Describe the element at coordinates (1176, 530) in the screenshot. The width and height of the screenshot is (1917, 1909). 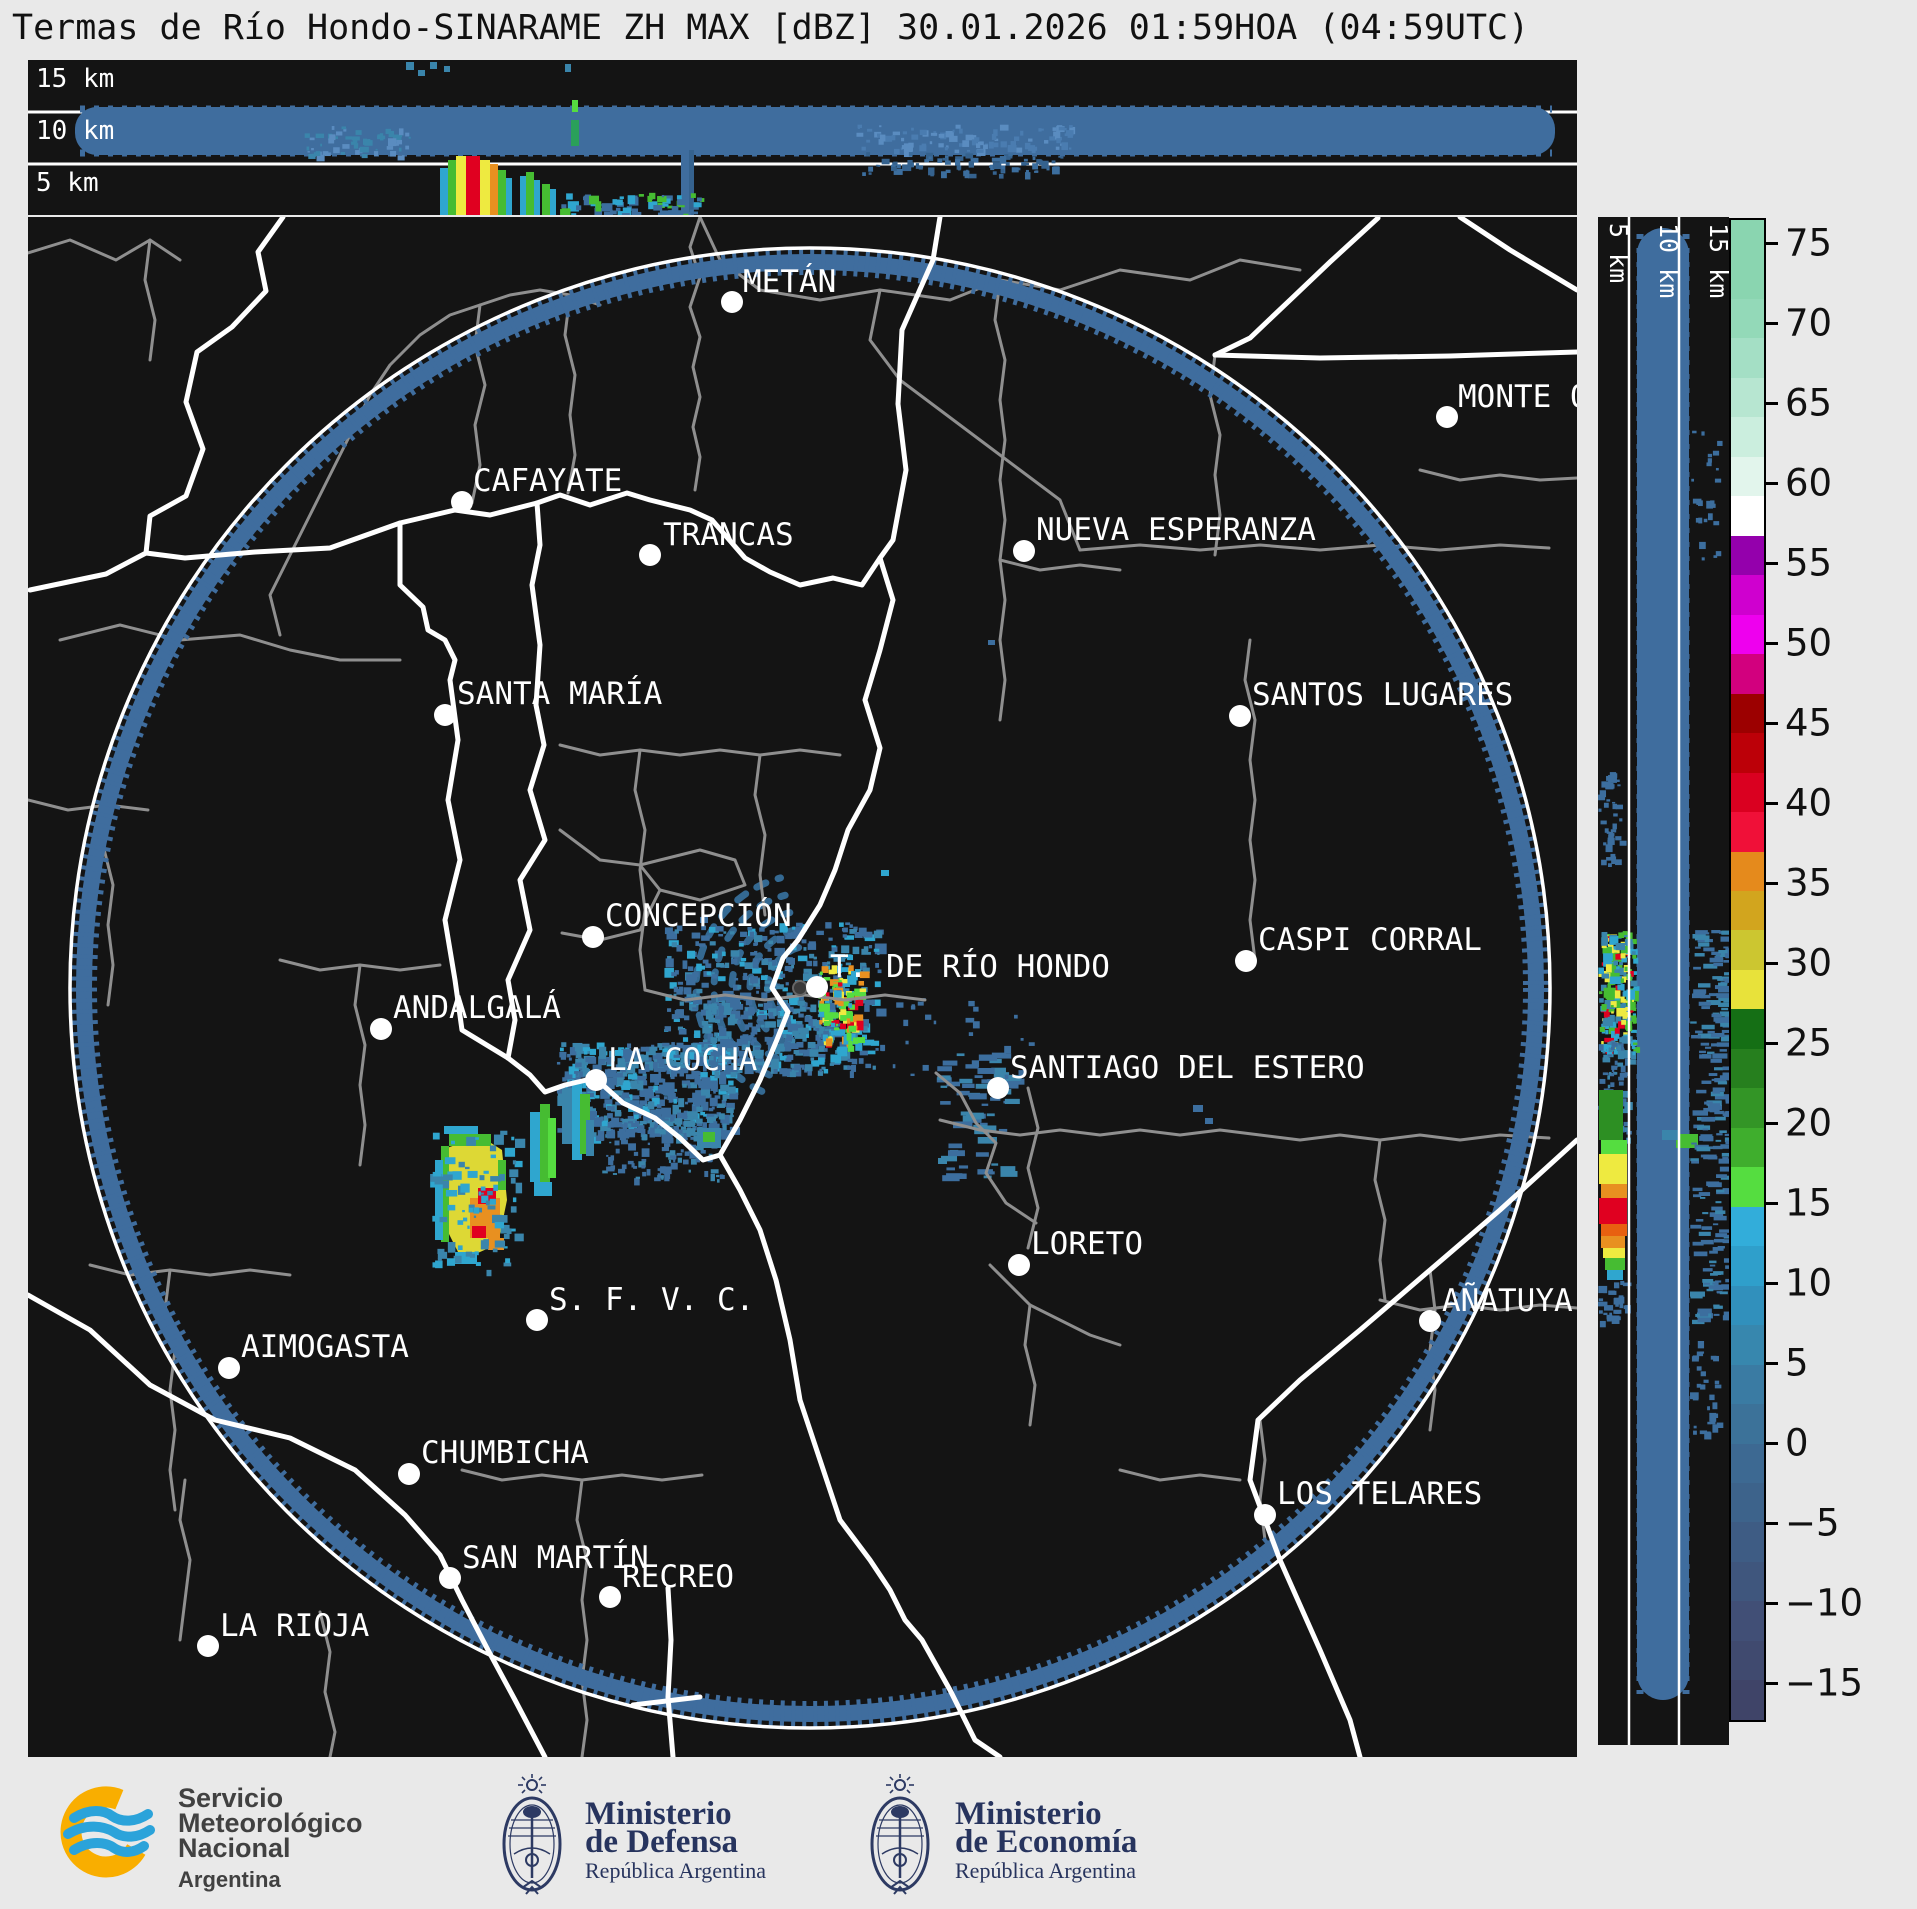
I see `city-label: NUEVA ESPERANZA` at that location.